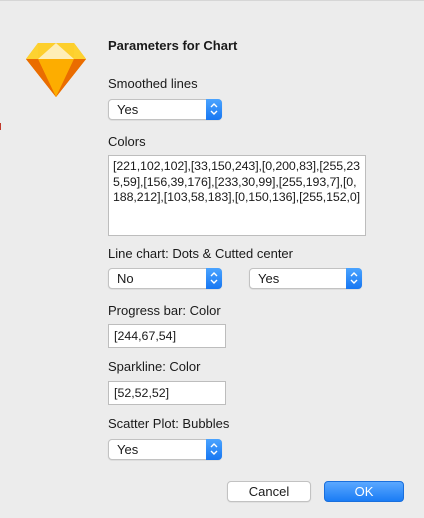 This screenshot has height=518, width=424. I want to click on sparkline-color-field: [52,52,52], so click(167, 393).